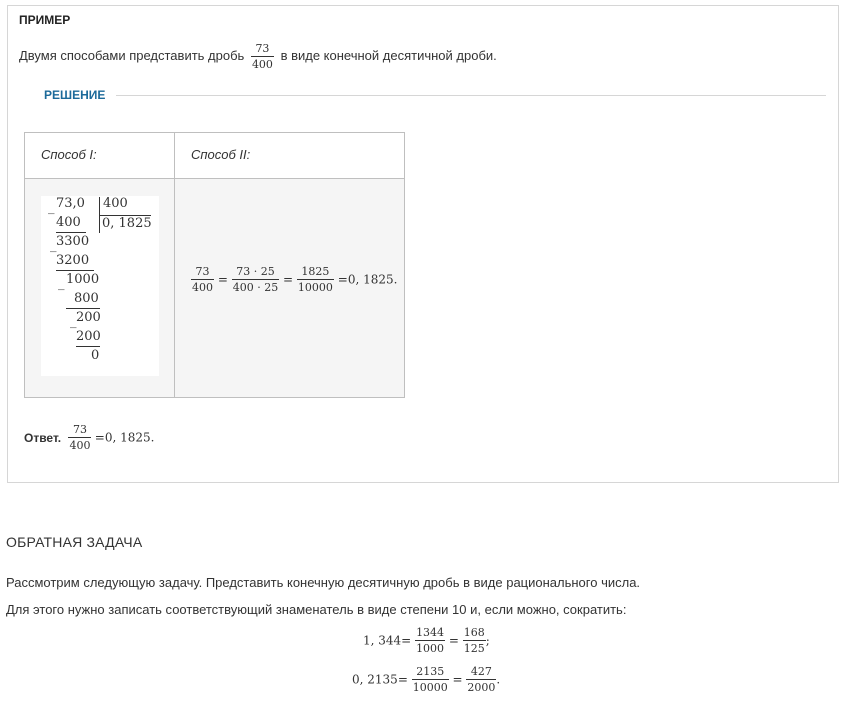 This screenshot has height=711, width=849. Describe the element at coordinates (315, 287) in the screenshot. I see `m2-frac-3-den: 10000` at that location.